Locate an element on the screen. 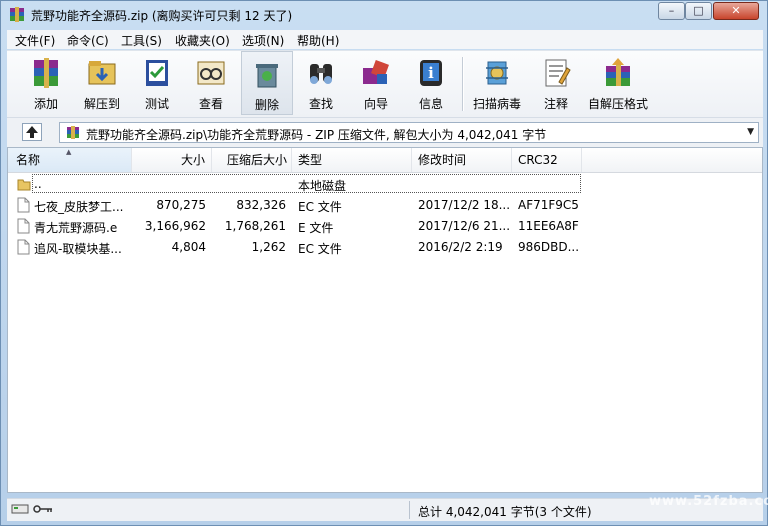 The width and height of the screenshot is (768, 526). add-archive-icon is located at coordinates (46, 73).